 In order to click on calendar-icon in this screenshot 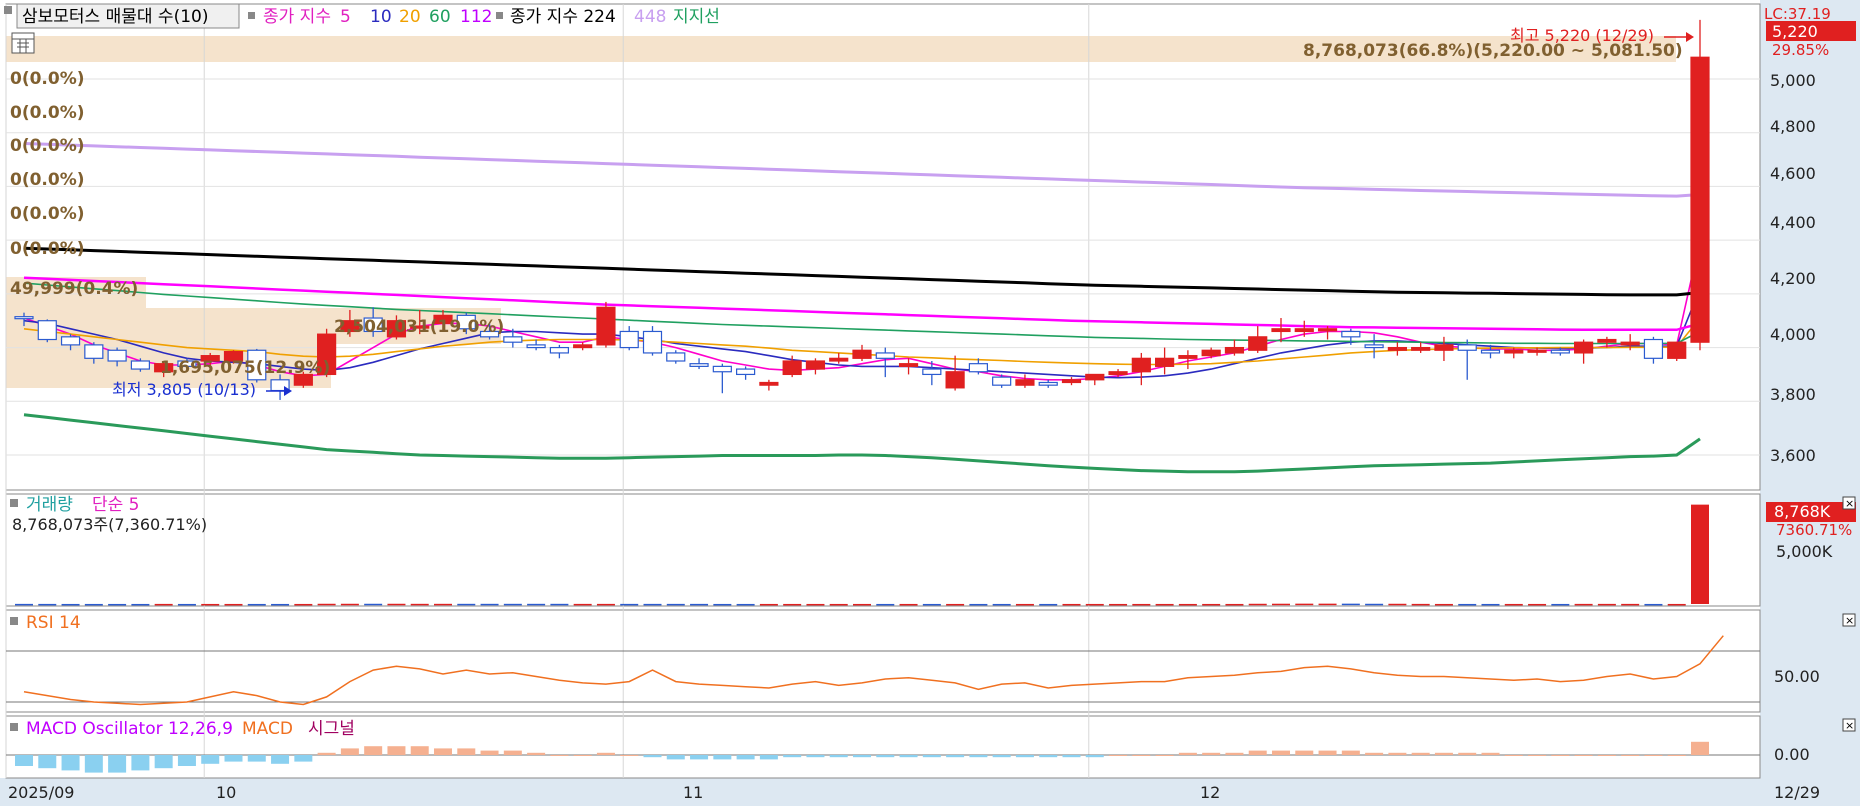, I will do `click(23, 43)`.